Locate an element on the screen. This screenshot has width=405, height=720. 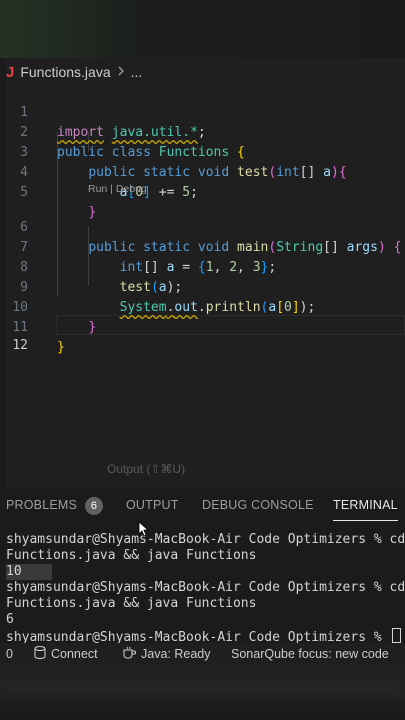
class-ref: System is located at coordinates (143, 307).